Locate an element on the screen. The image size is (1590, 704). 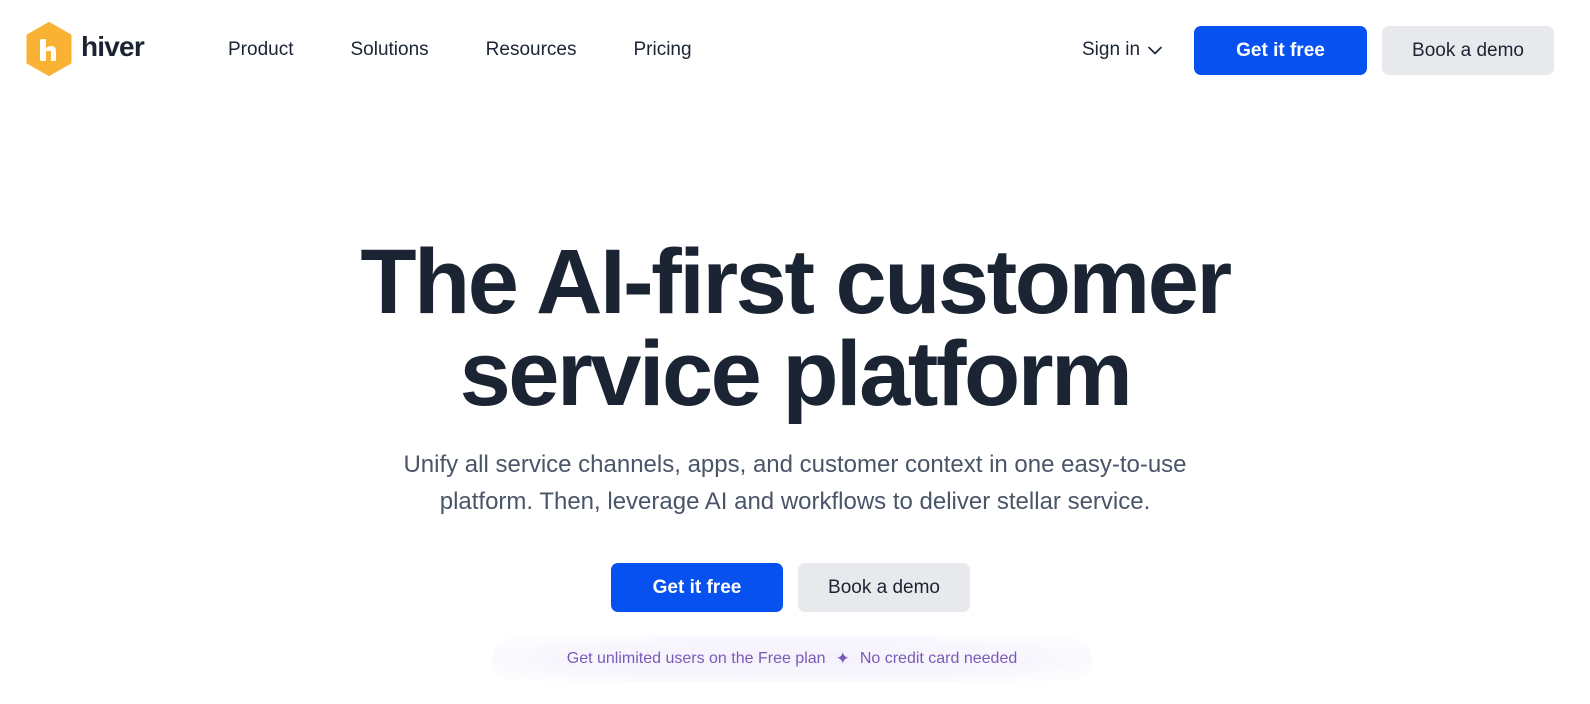
header-book-demo-button: Book a demo is located at coordinates (1468, 50).